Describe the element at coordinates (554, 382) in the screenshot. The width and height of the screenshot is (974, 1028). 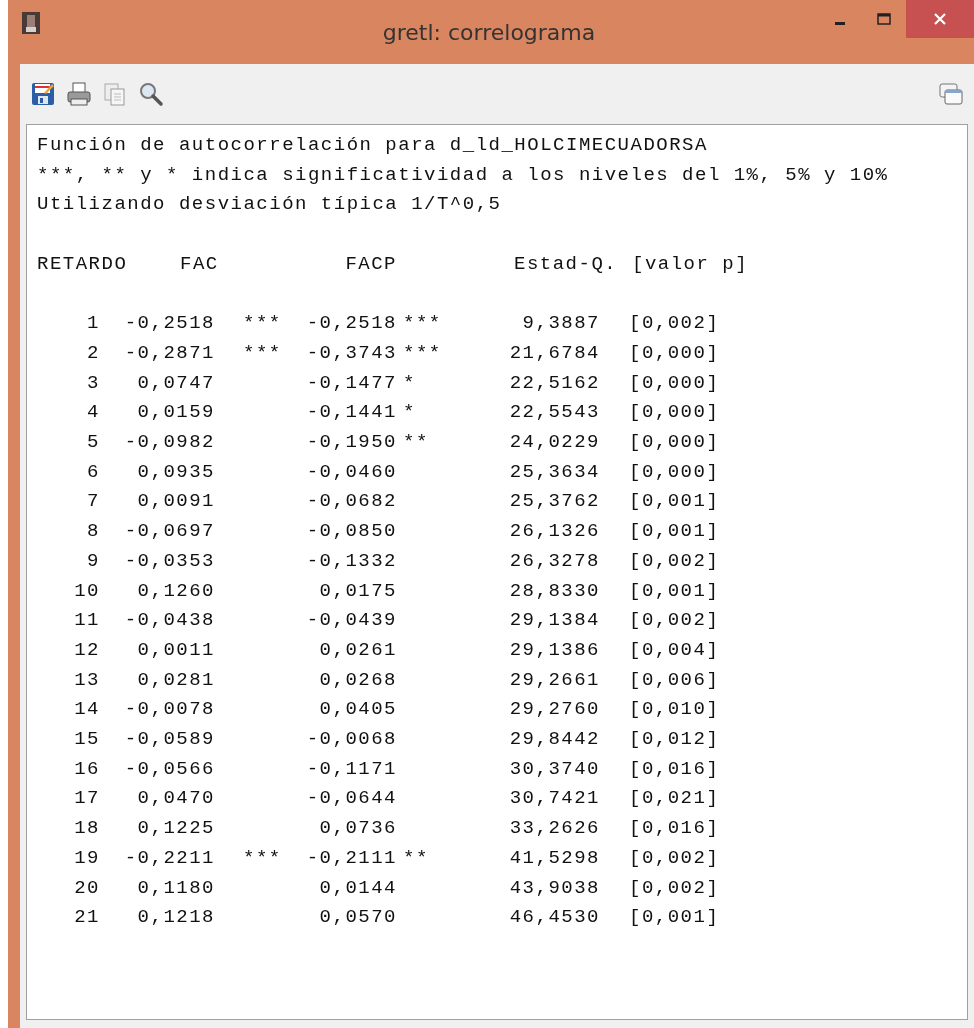
I see `q-stat-value: 22,5162` at that location.